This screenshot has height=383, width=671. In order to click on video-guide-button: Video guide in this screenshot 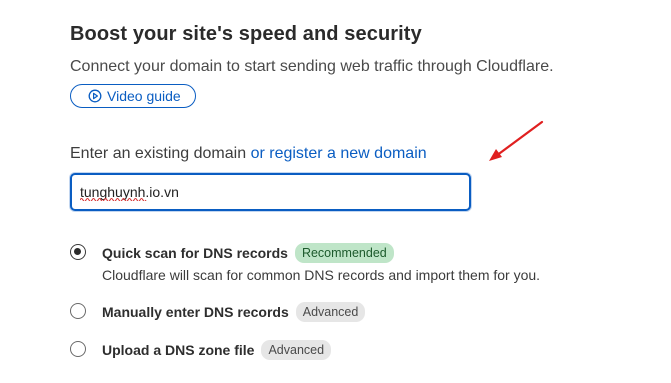, I will do `click(133, 96)`.